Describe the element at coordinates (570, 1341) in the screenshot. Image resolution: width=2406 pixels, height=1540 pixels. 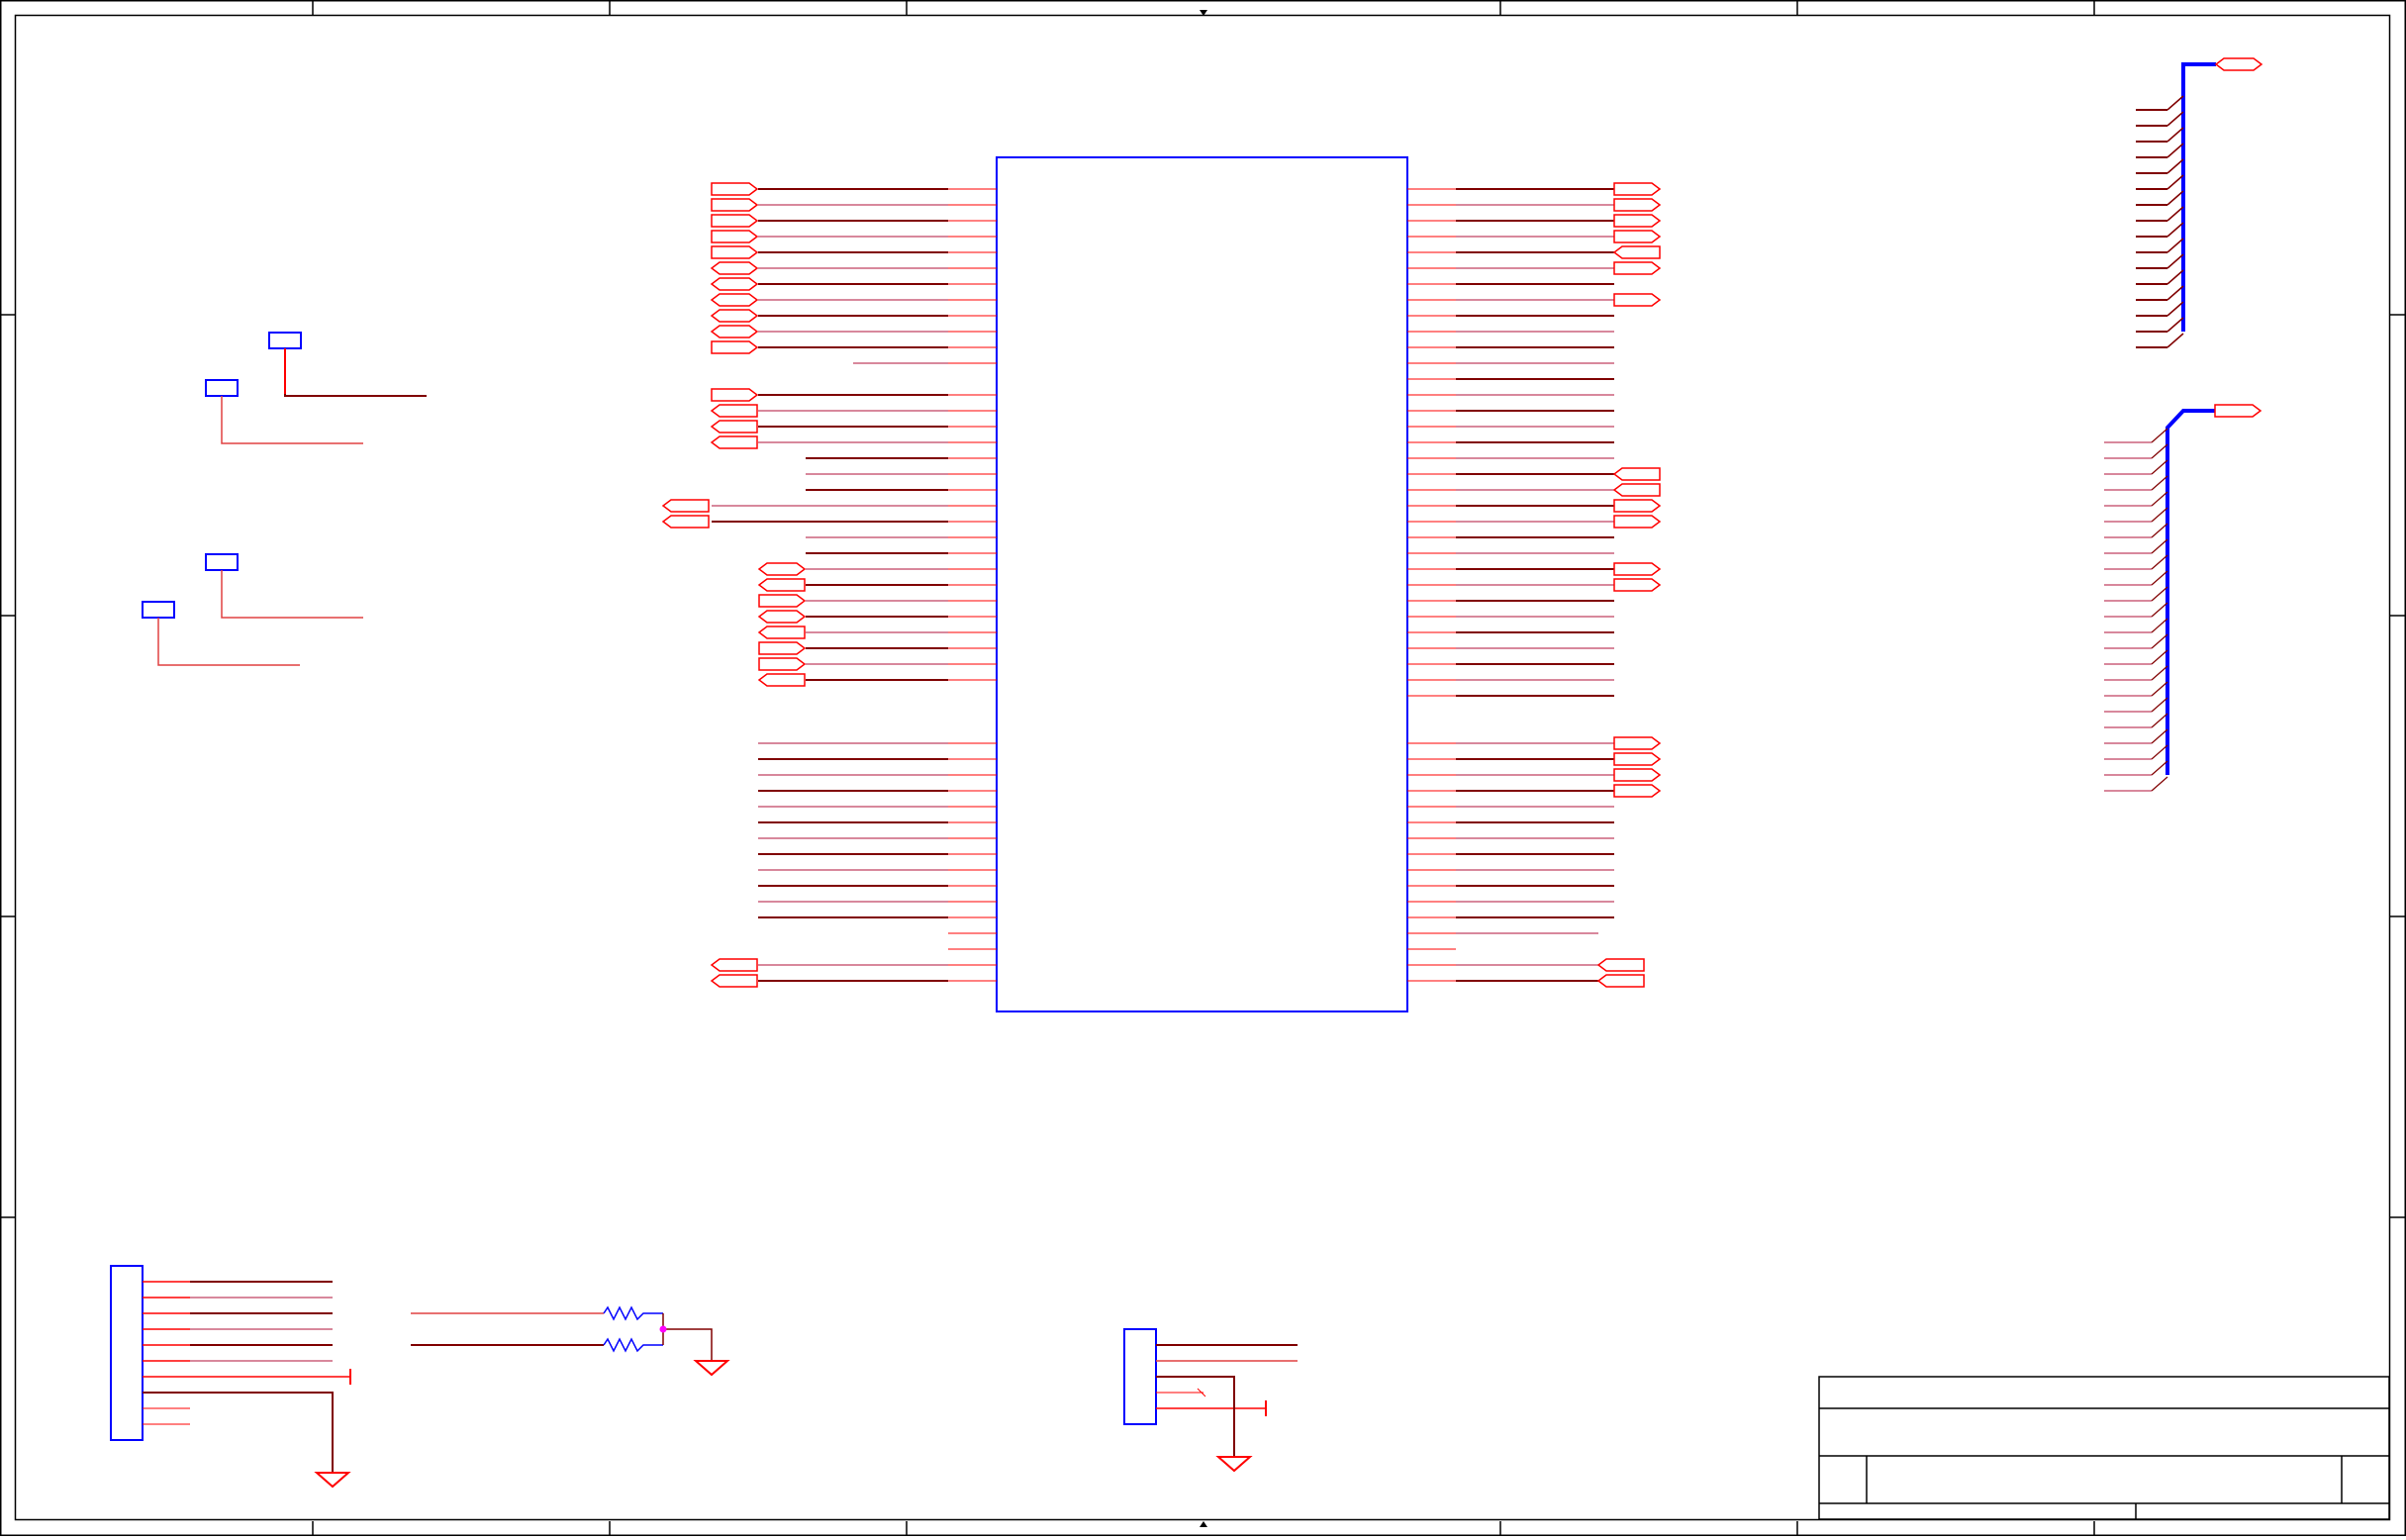
I see `resistor-network` at that location.